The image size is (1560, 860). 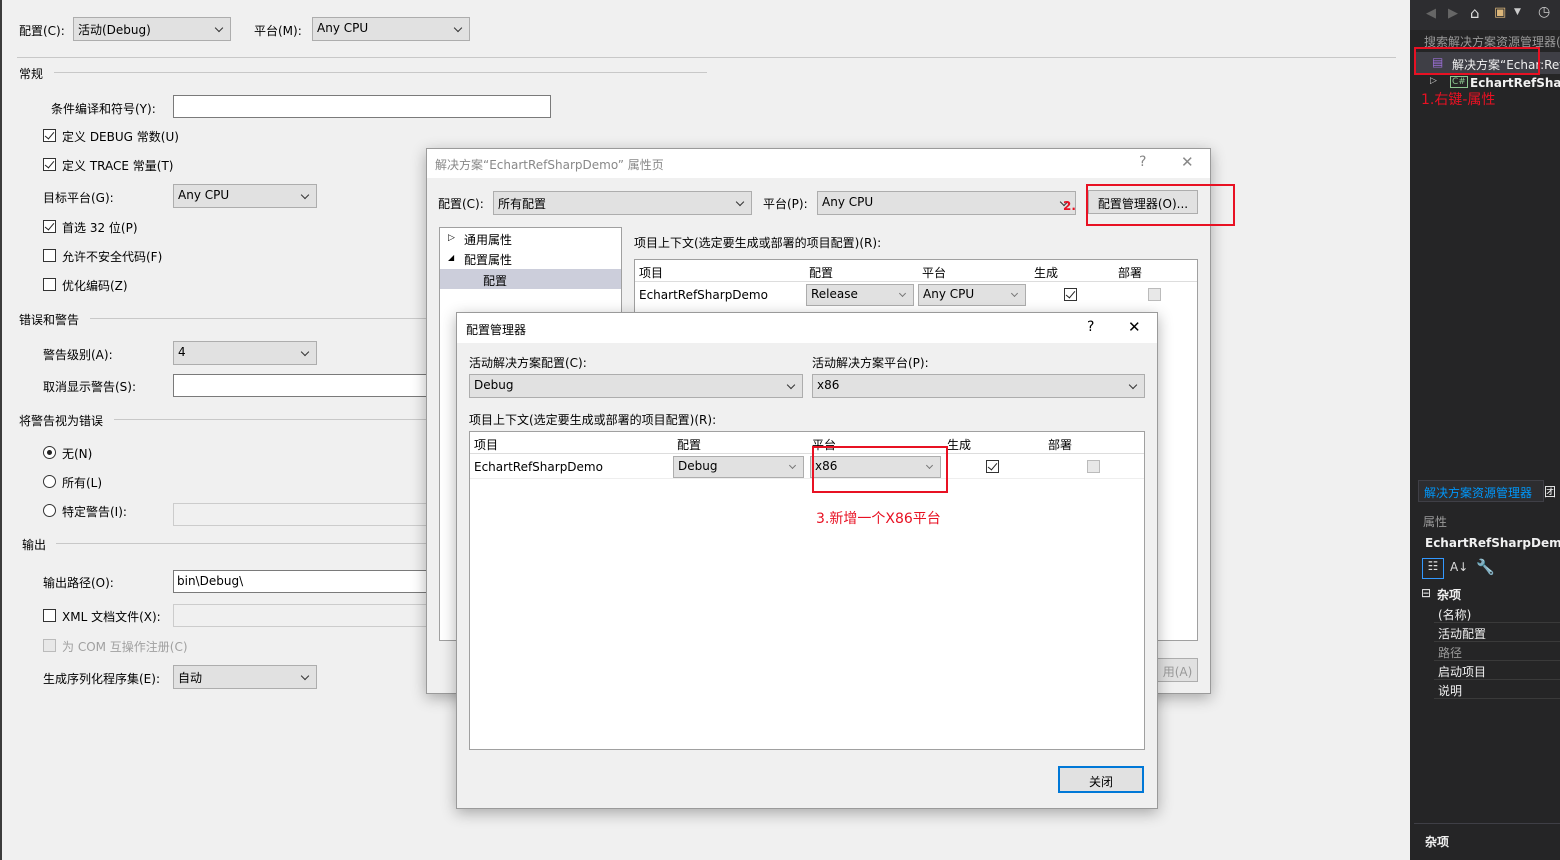 What do you see at coordinates (111, 617) in the screenshot?
I see `xml-doc-label: XML 文档文件(X):` at bounding box center [111, 617].